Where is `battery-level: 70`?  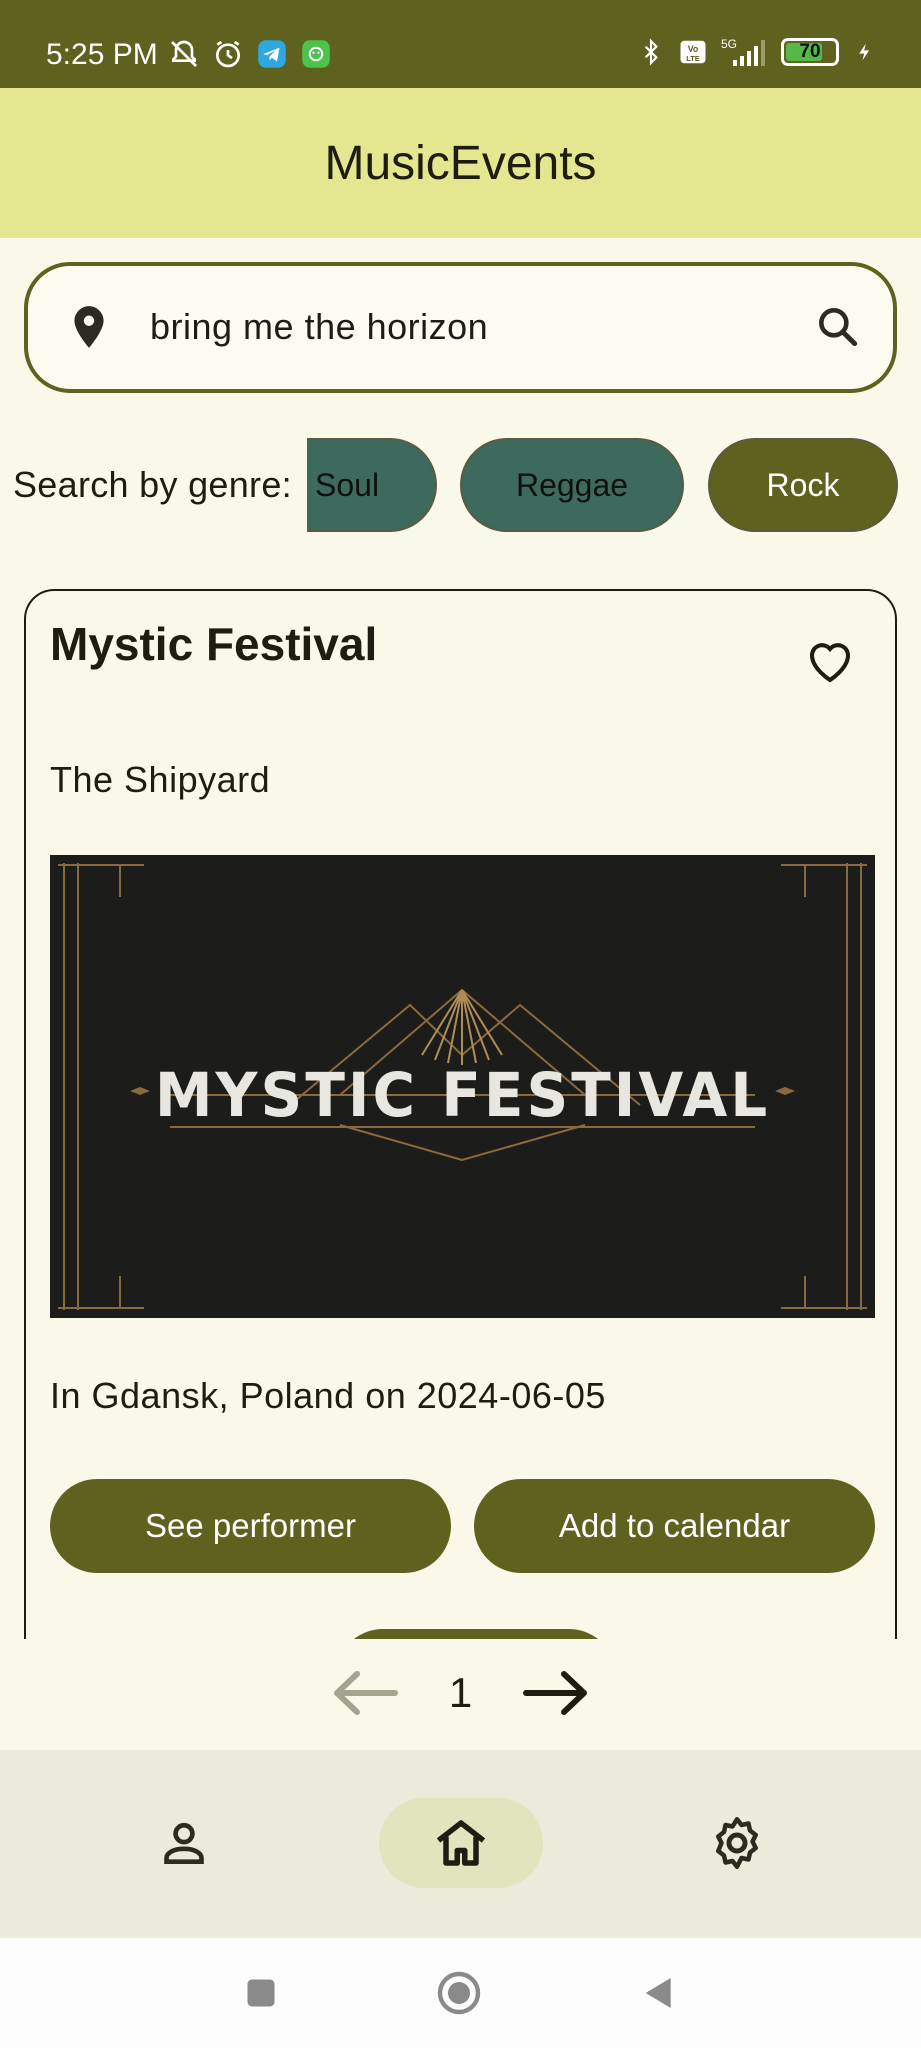
battery-level: 70 is located at coordinates (810, 51).